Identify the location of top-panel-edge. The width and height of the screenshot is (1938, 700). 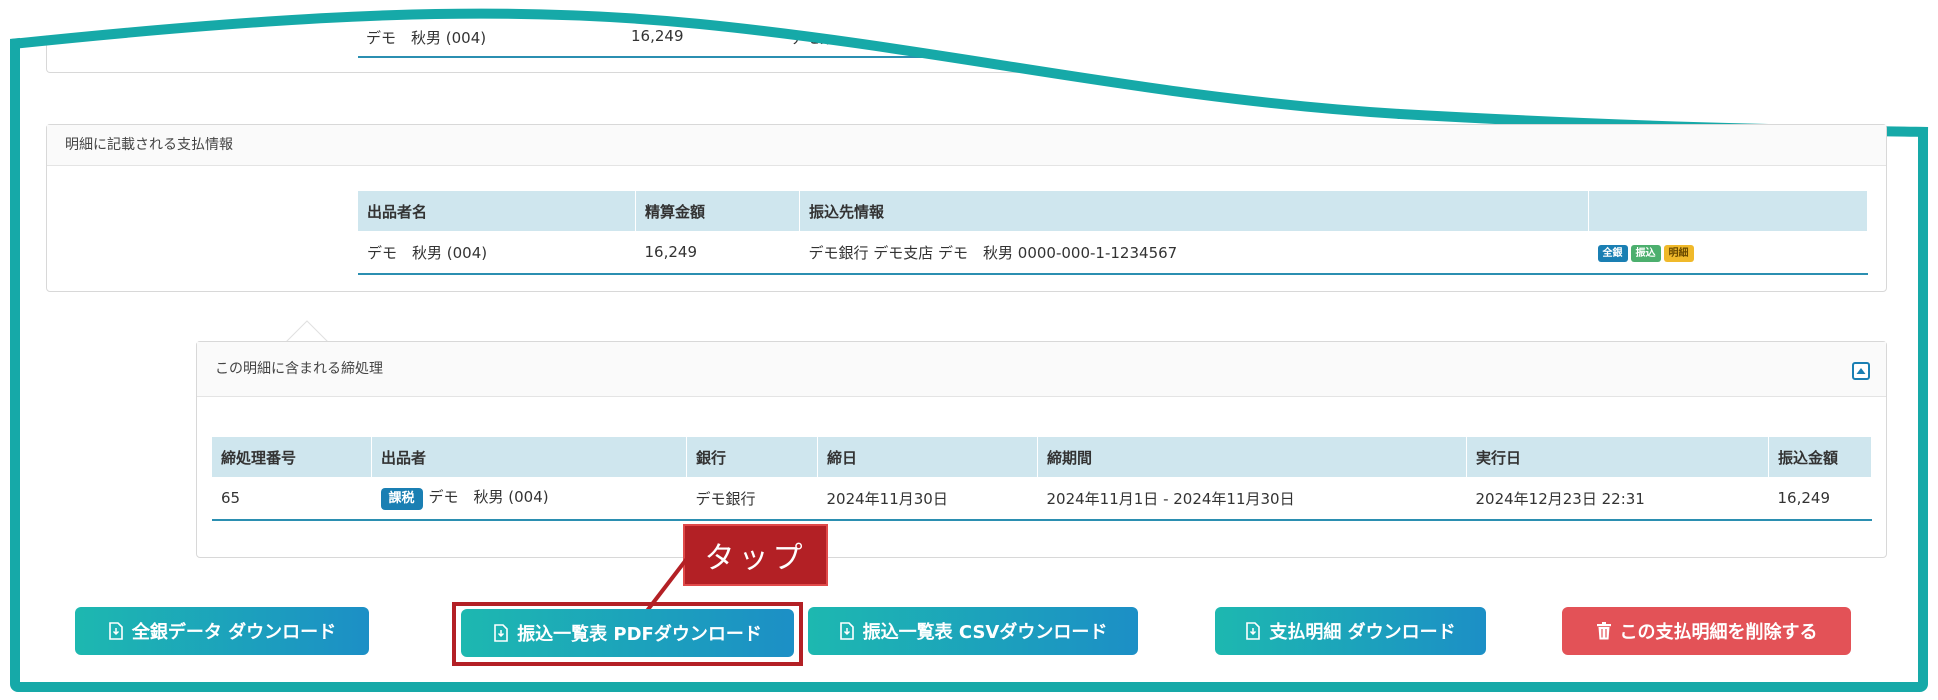
(967, 41).